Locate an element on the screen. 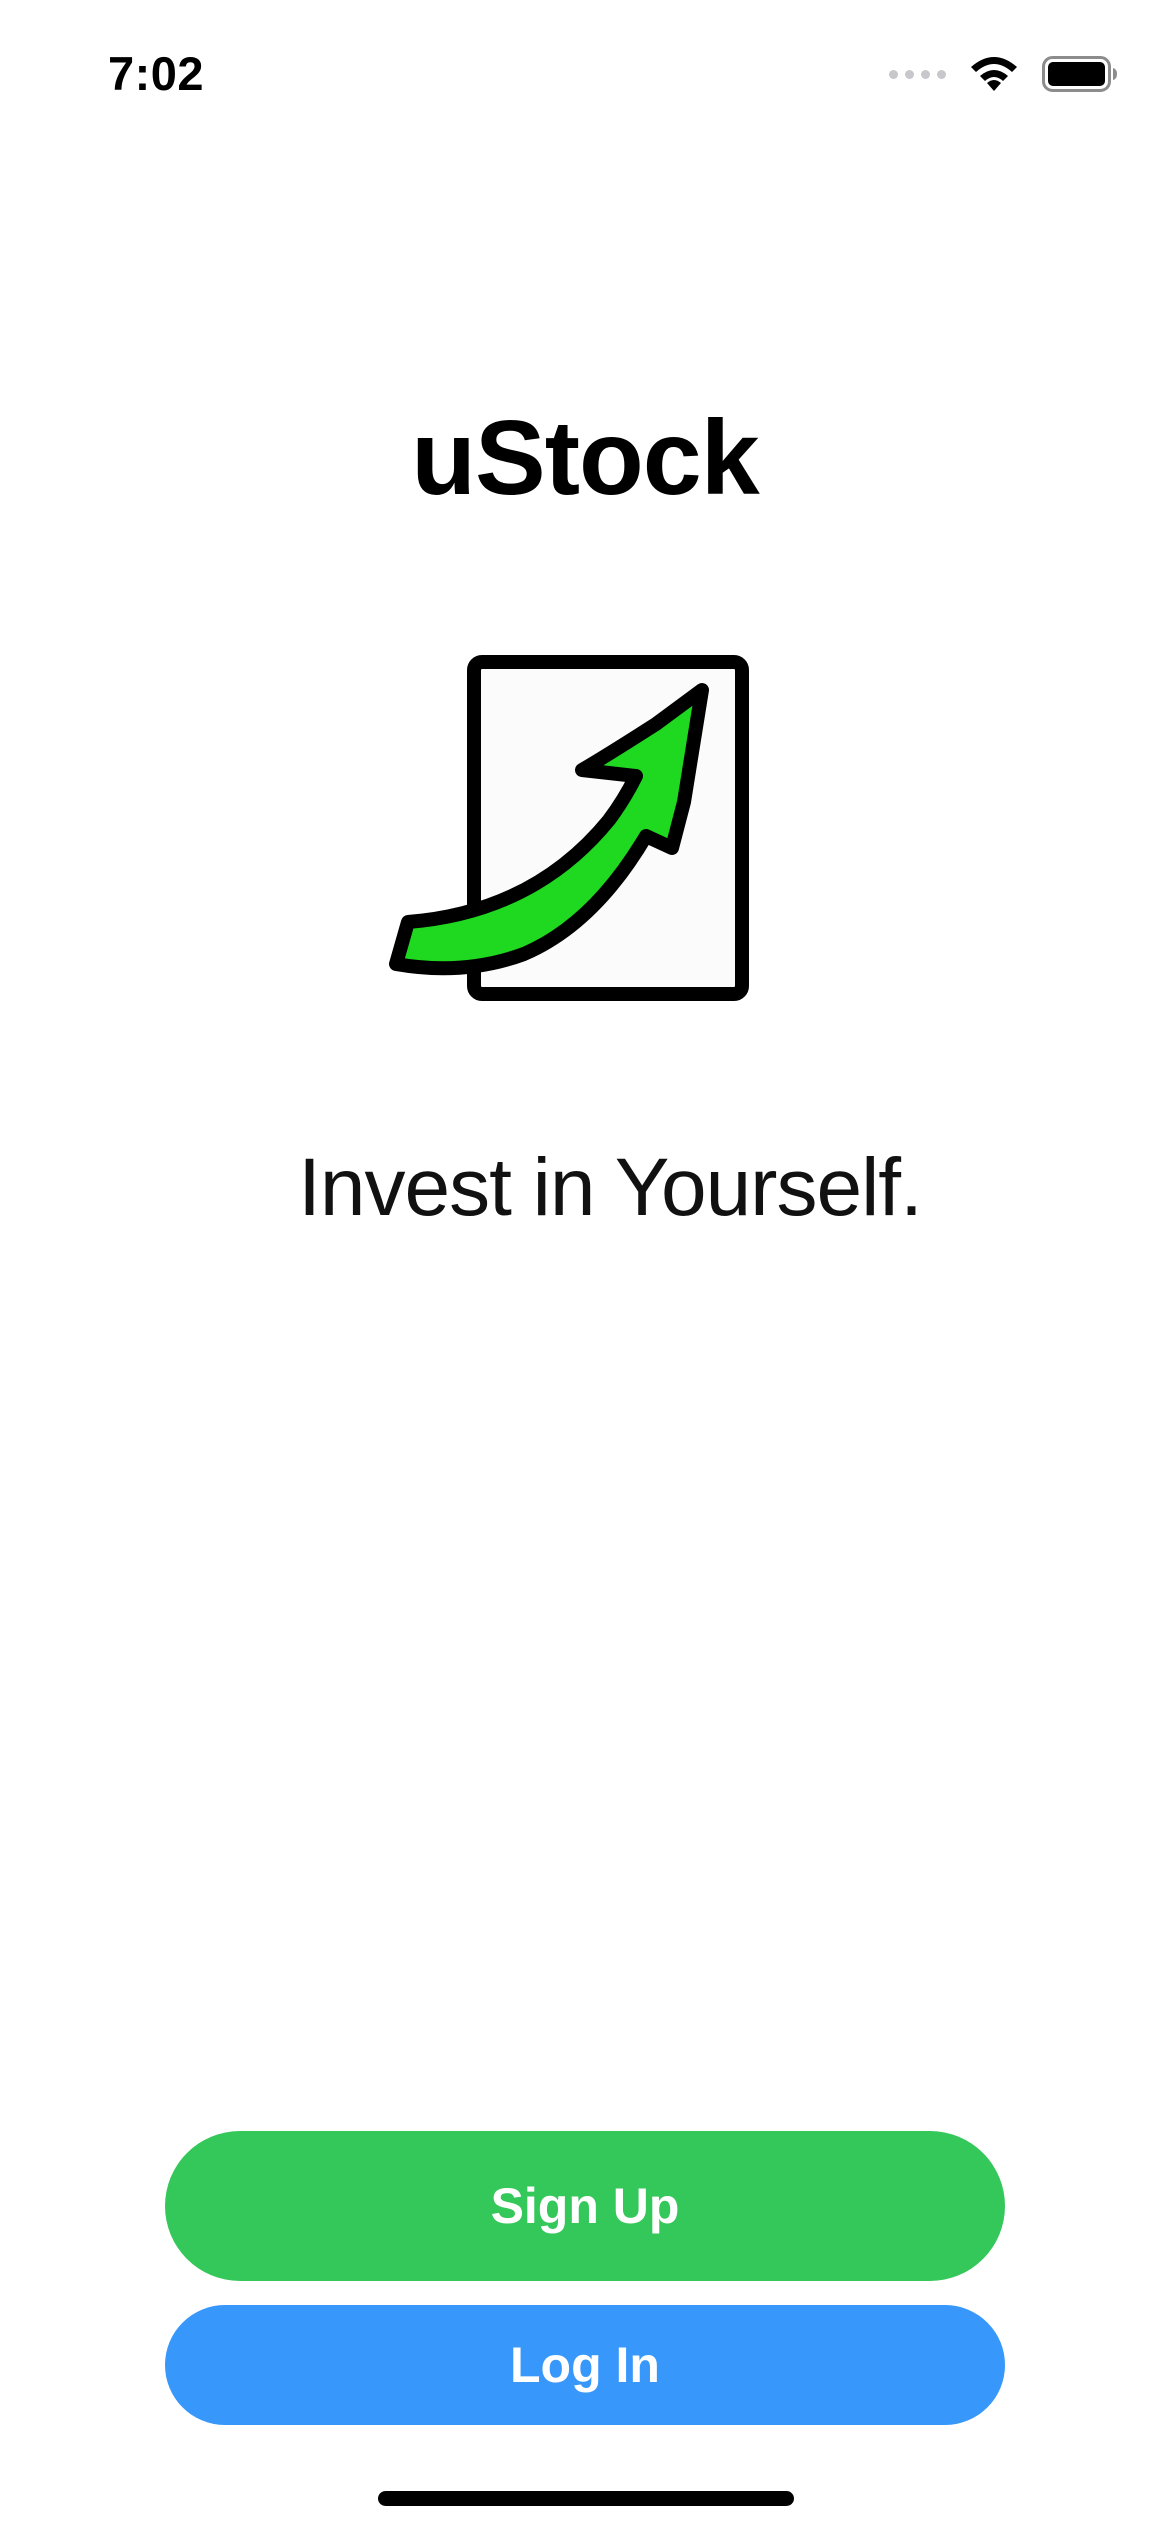 This screenshot has width=1170, height=2532. wifi-icon is located at coordinates (994, 74).